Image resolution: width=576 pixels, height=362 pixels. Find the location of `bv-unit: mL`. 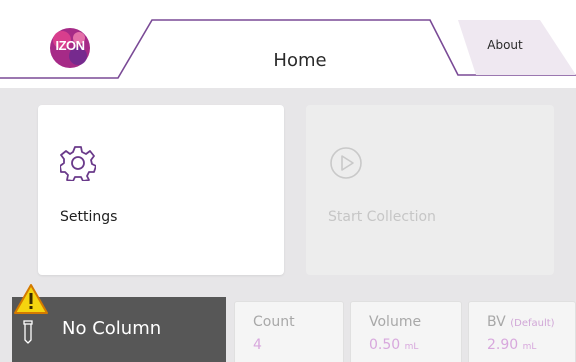

bv-unit: mL is located at coordinates (529, 347).